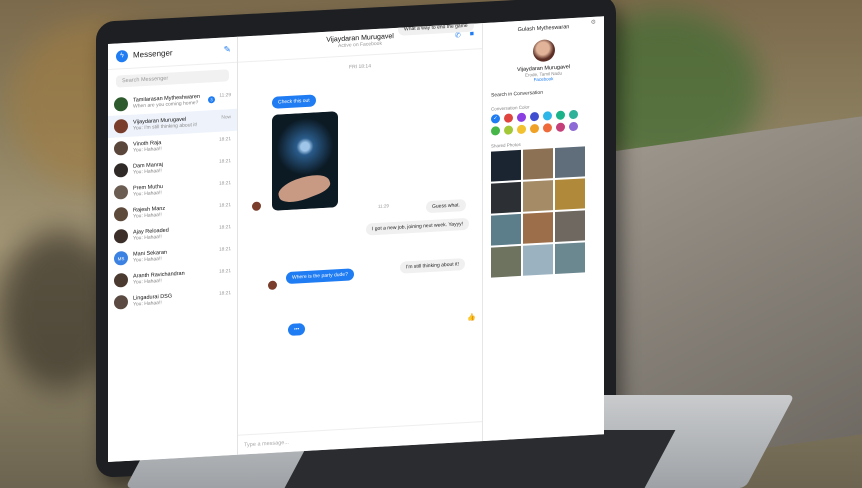  What do you see at coordinates (159, 278) in the screenshot?
I see `conversation-text: Aranth Ravichandran You: Hahaa!!` at bounding box center [159, 278].